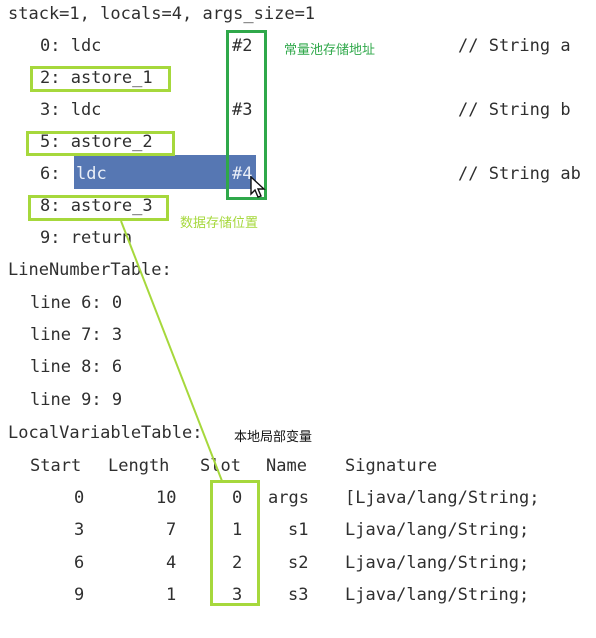  I want to click on table-cell-length: 1, so click(171, 595).